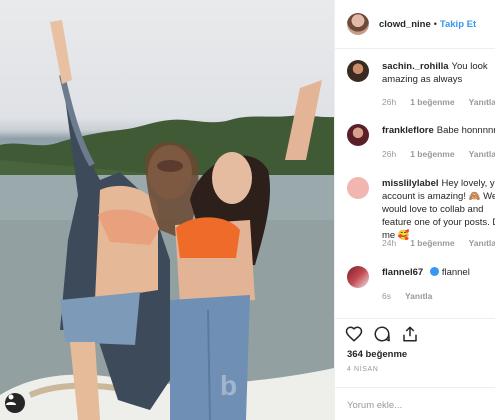 The image size is (495, 420). Describe the element at coordinates (354, 336) in the screenshot. I see `heart-icon` at that location.